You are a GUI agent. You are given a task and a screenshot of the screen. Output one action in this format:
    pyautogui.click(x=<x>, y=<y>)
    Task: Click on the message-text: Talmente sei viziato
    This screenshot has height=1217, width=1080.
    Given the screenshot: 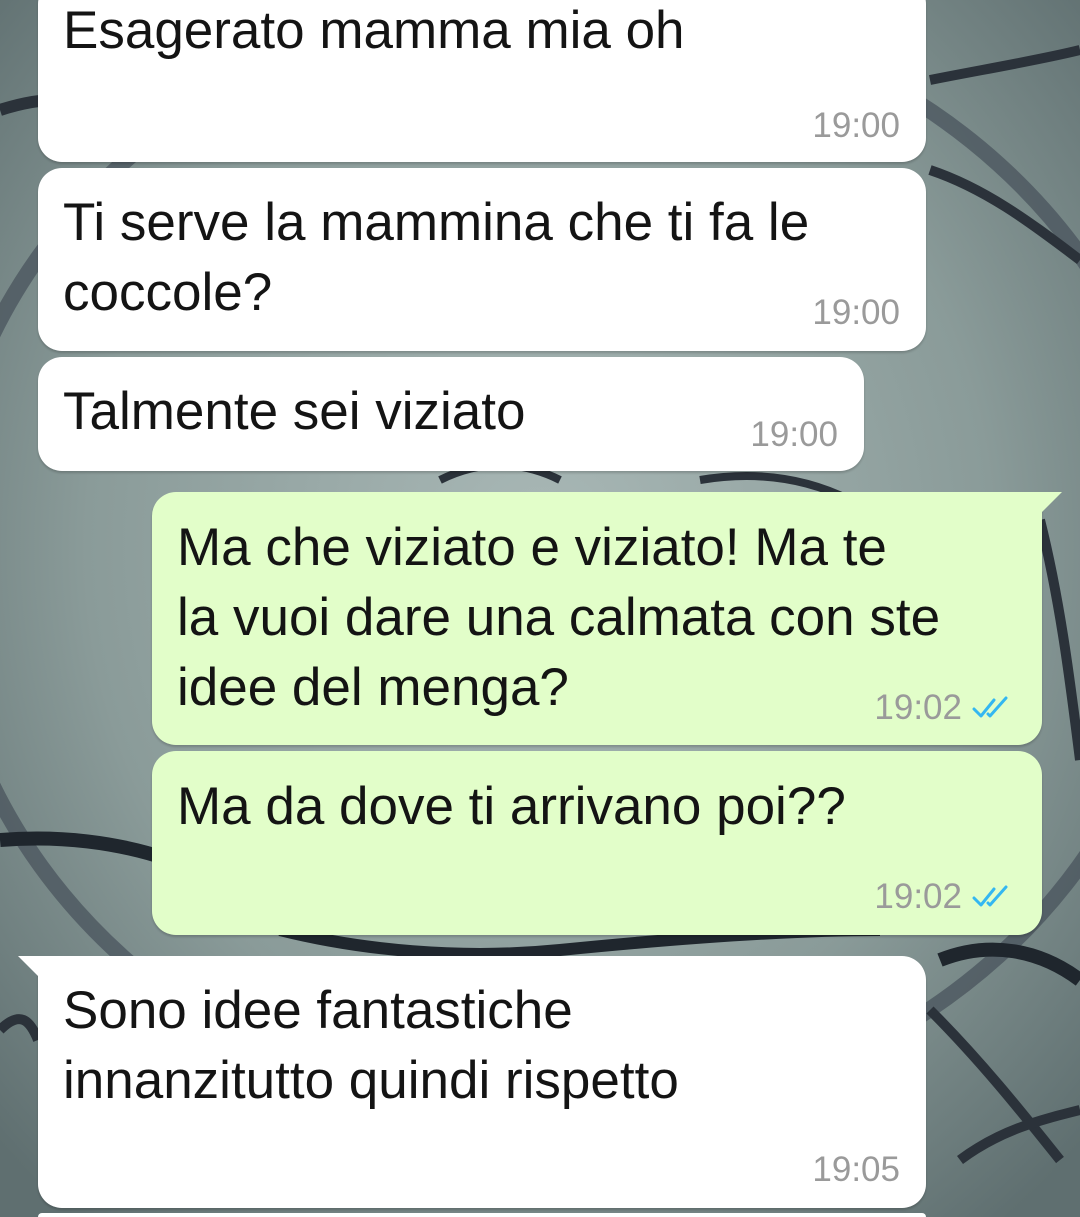 What is the action you would take?
    pyautogui.click(x=294, y=412)
    